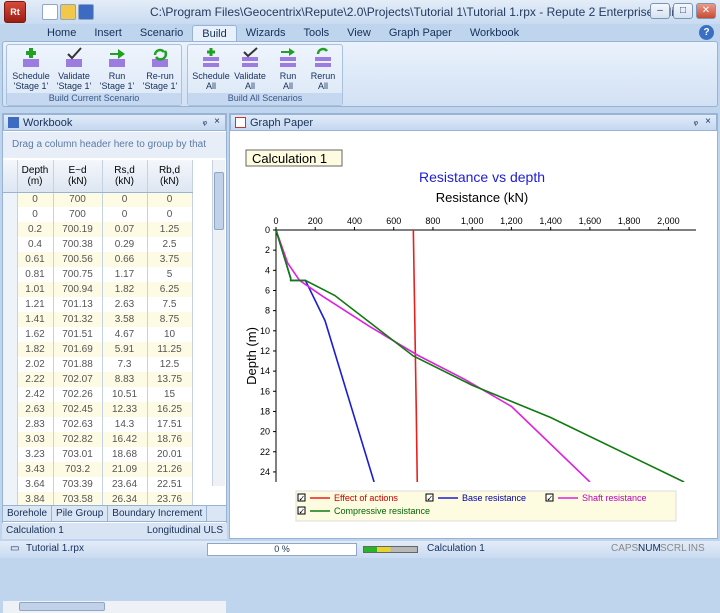 The image size is (720, 613). I want to click on hscroll-thumb, so click(62, 606).